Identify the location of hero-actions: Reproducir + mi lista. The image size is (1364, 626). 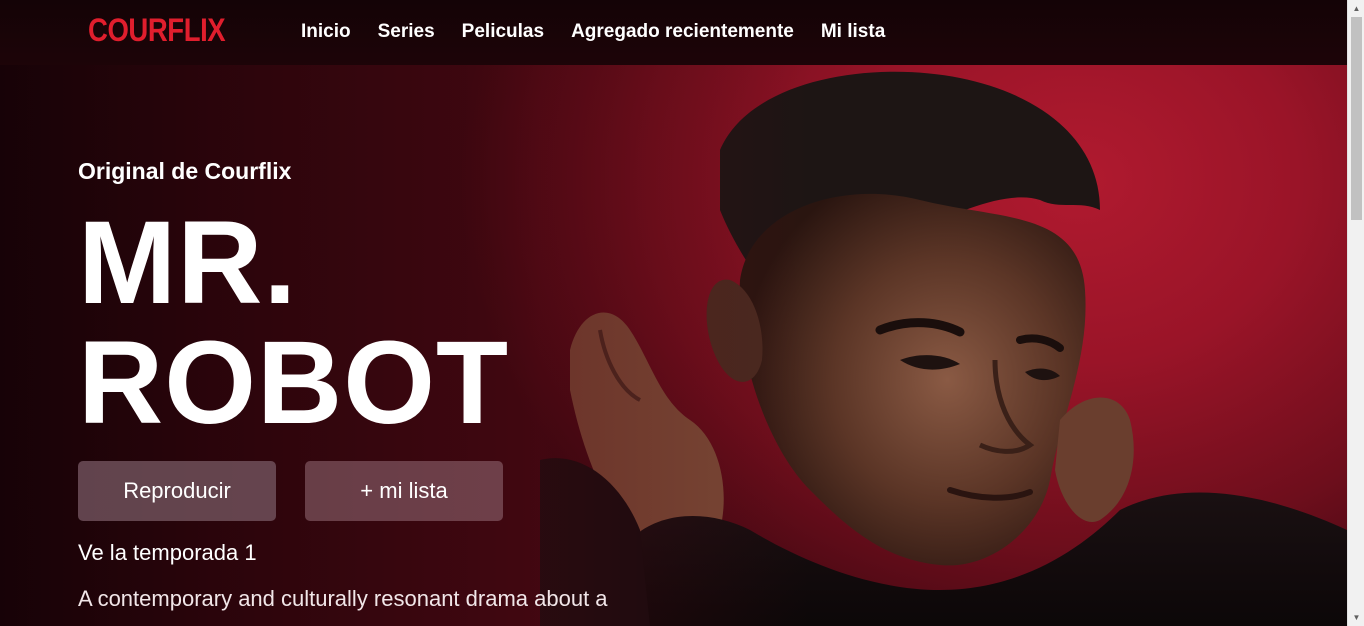
(343, 491).